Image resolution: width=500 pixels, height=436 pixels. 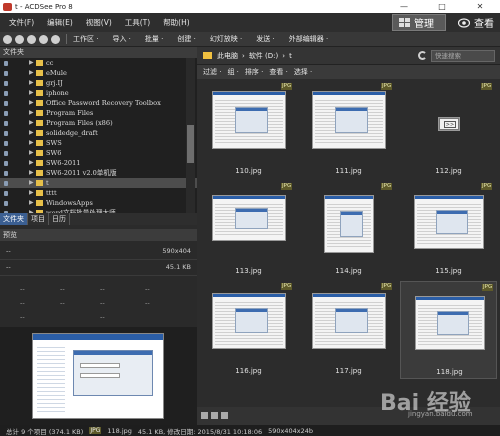 I want to click on refresh-icon, so click(x=422, y=55).